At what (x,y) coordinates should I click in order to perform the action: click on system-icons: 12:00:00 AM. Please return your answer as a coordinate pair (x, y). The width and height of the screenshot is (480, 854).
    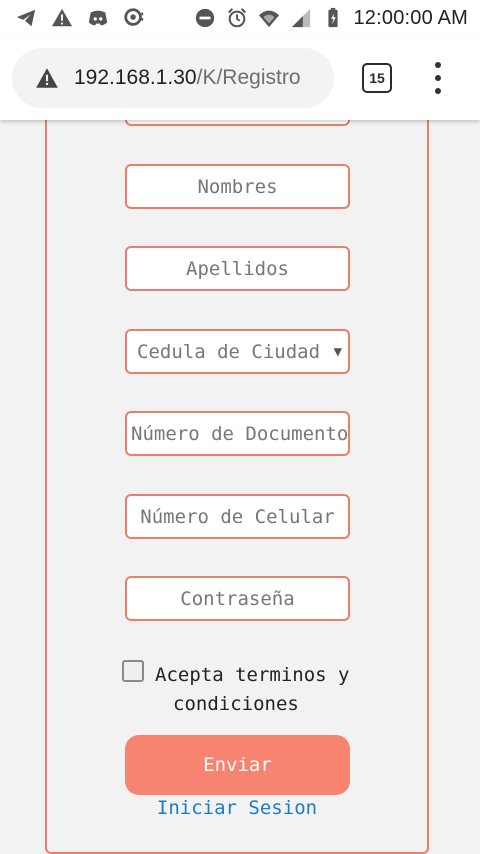
    Looking at the image, I should click on (330, 18).